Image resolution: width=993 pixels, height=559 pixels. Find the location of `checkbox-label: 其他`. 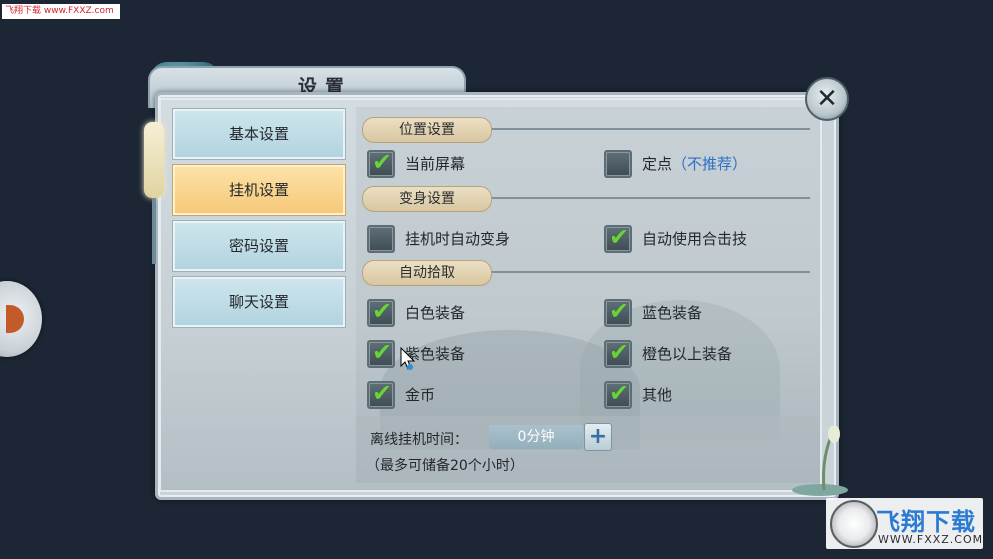

checkbox-label: 其他 is located at coordinates (657, 395).